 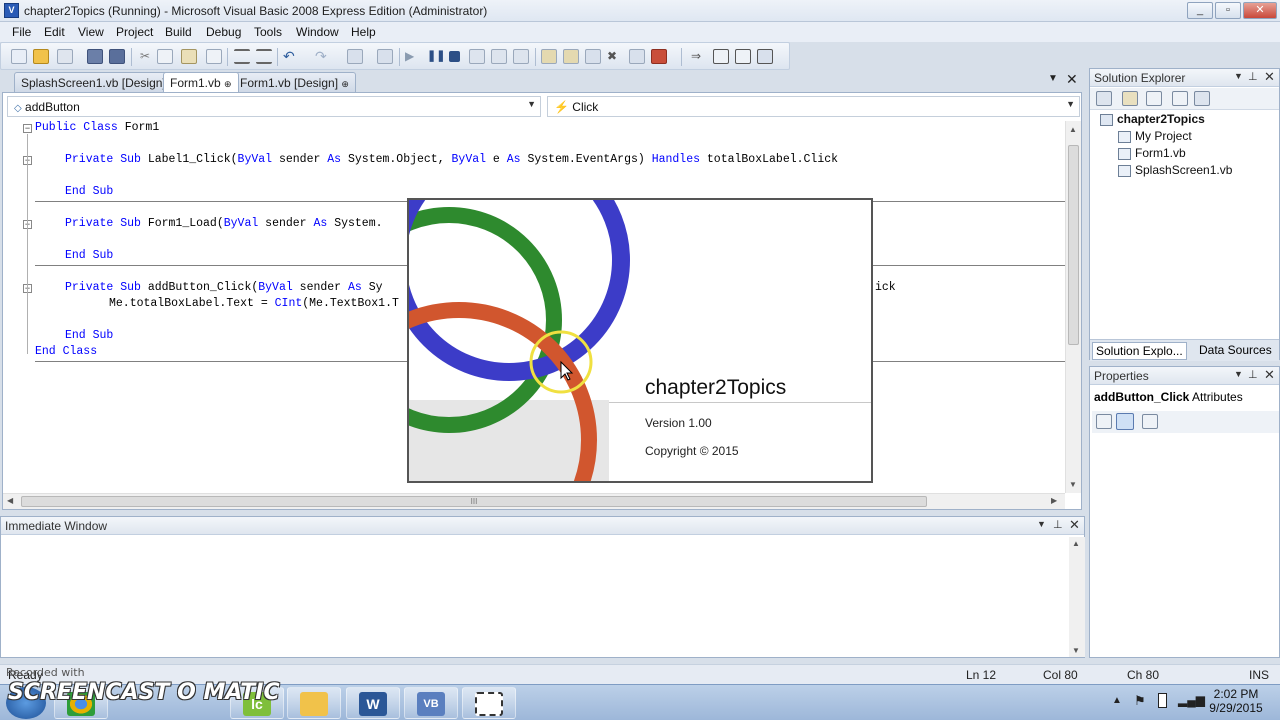 I want to click on step-out-icon, so click(x=521, y=56).